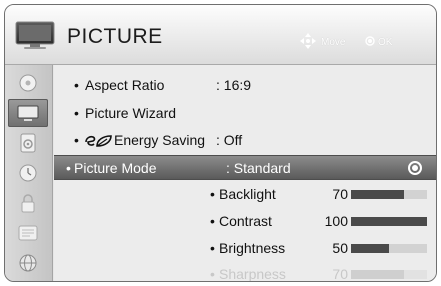 The height and width of the screenshot is (286, 441). I want to click on network-icon, so click(28, 263).